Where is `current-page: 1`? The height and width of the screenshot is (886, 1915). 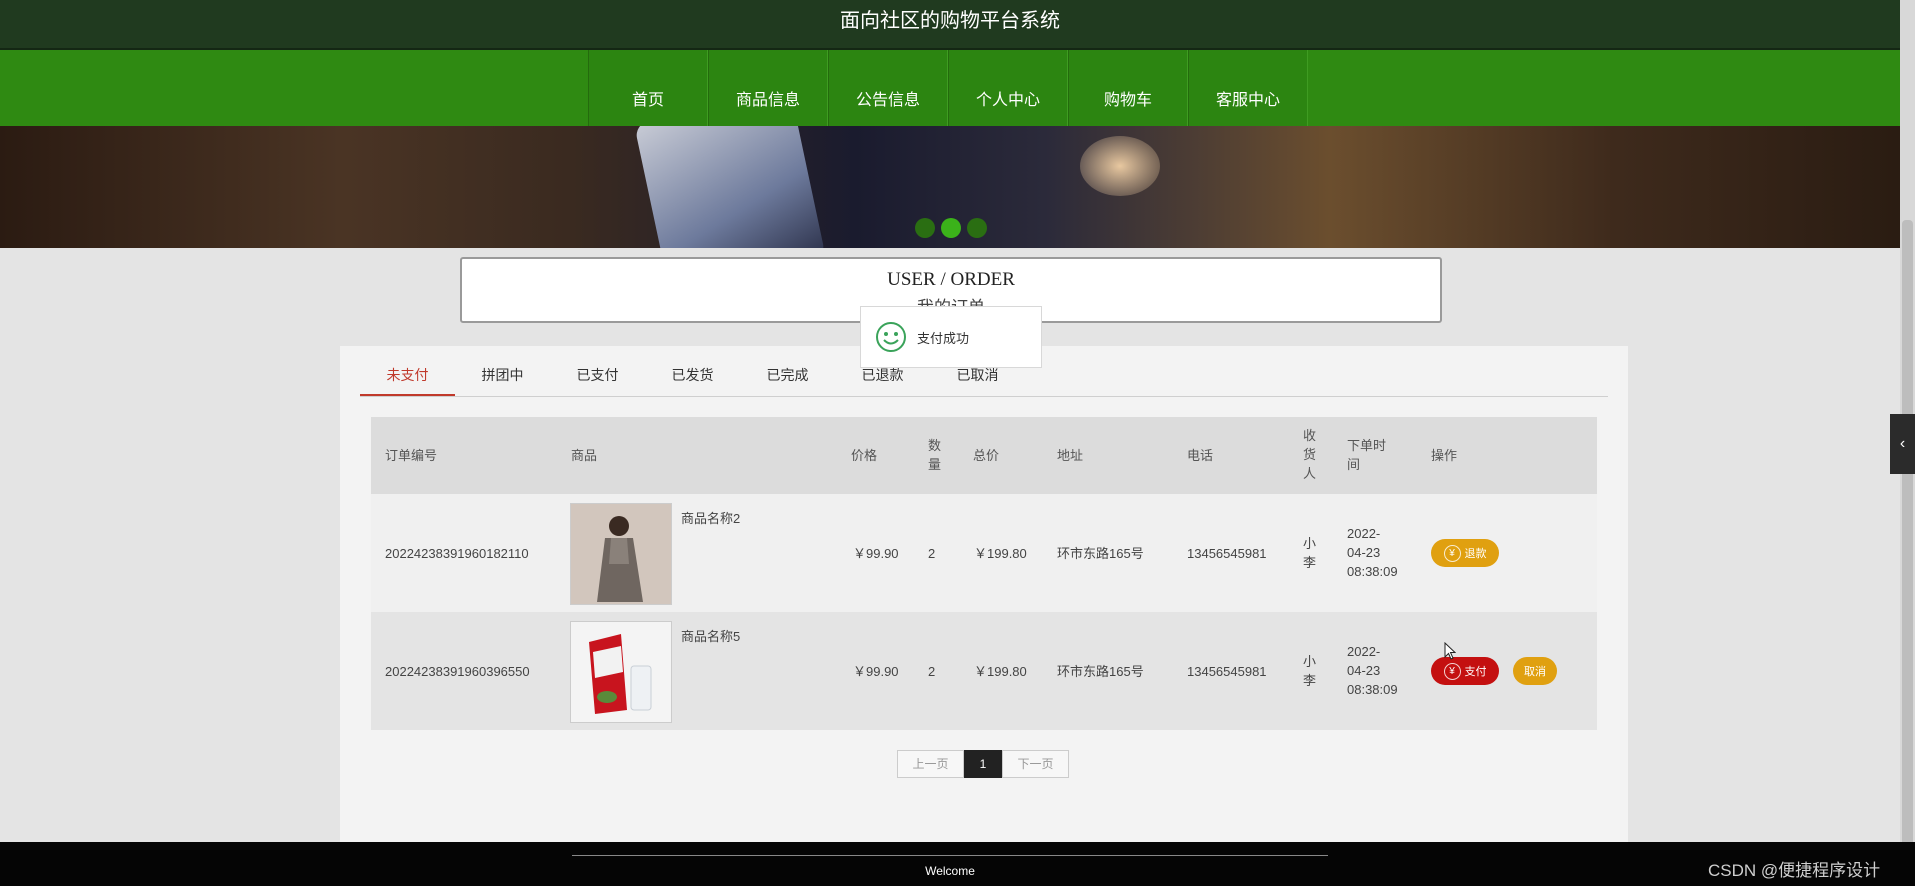
current-page: 1 is located at coordinates (983, 764).